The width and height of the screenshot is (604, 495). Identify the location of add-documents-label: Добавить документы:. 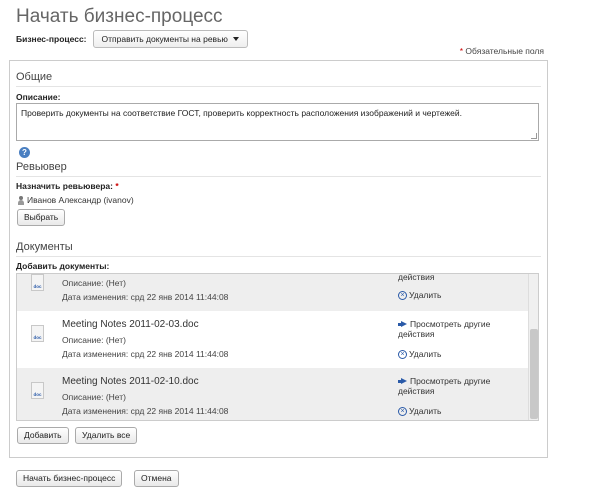
(63, 266).